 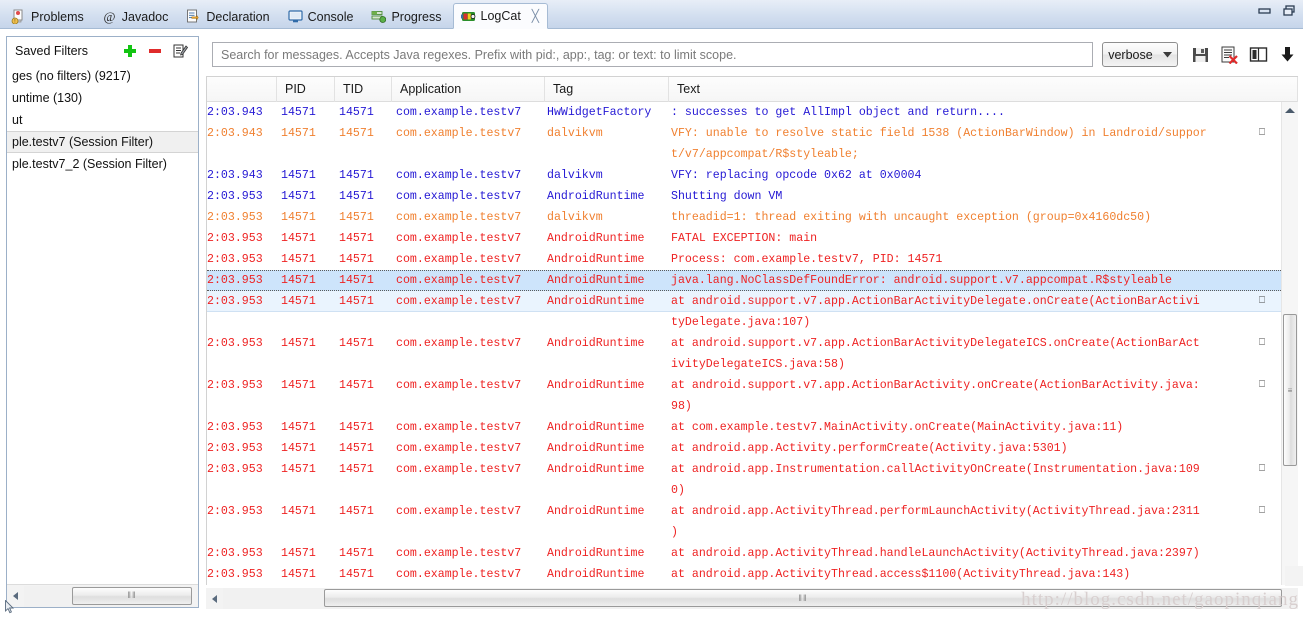 I want to click on log-cell-tag: AndroidRuntime, so click(x=596, y=385).